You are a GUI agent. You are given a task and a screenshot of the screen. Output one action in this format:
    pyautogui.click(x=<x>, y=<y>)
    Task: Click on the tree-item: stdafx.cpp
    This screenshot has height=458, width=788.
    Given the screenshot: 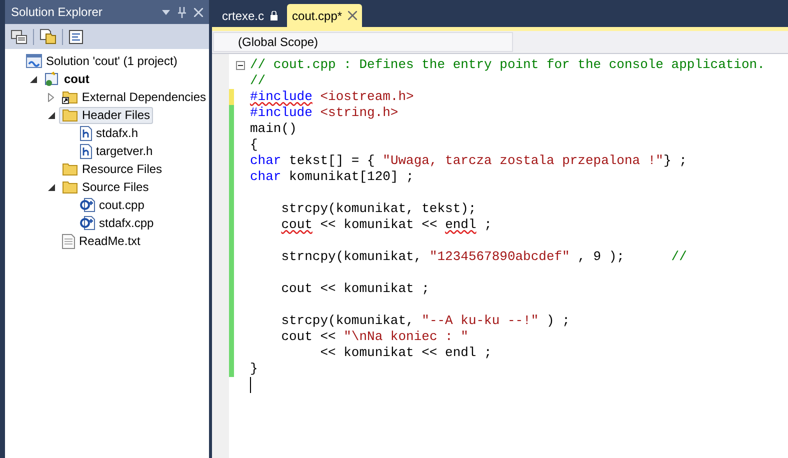 What is the action you would take?
    pyautogui.click(x=117, y=223)
    